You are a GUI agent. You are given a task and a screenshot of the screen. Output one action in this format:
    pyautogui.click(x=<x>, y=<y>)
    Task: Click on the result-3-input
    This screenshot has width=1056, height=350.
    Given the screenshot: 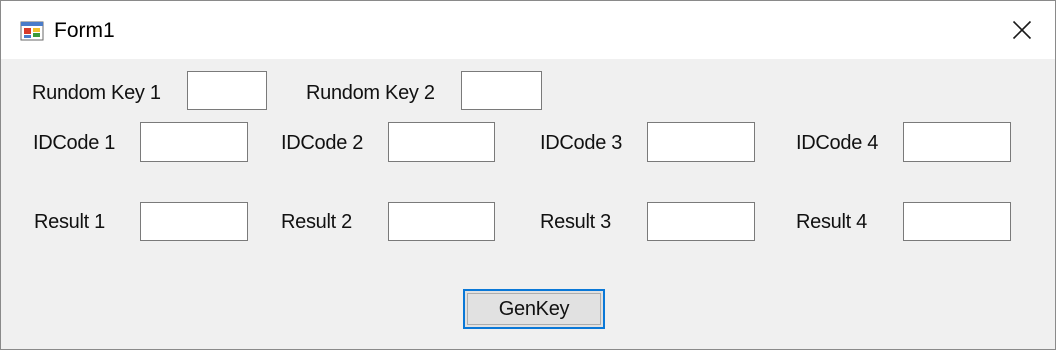 What is the action you would take?
    pyautogui.click(x=701, y=221)
    